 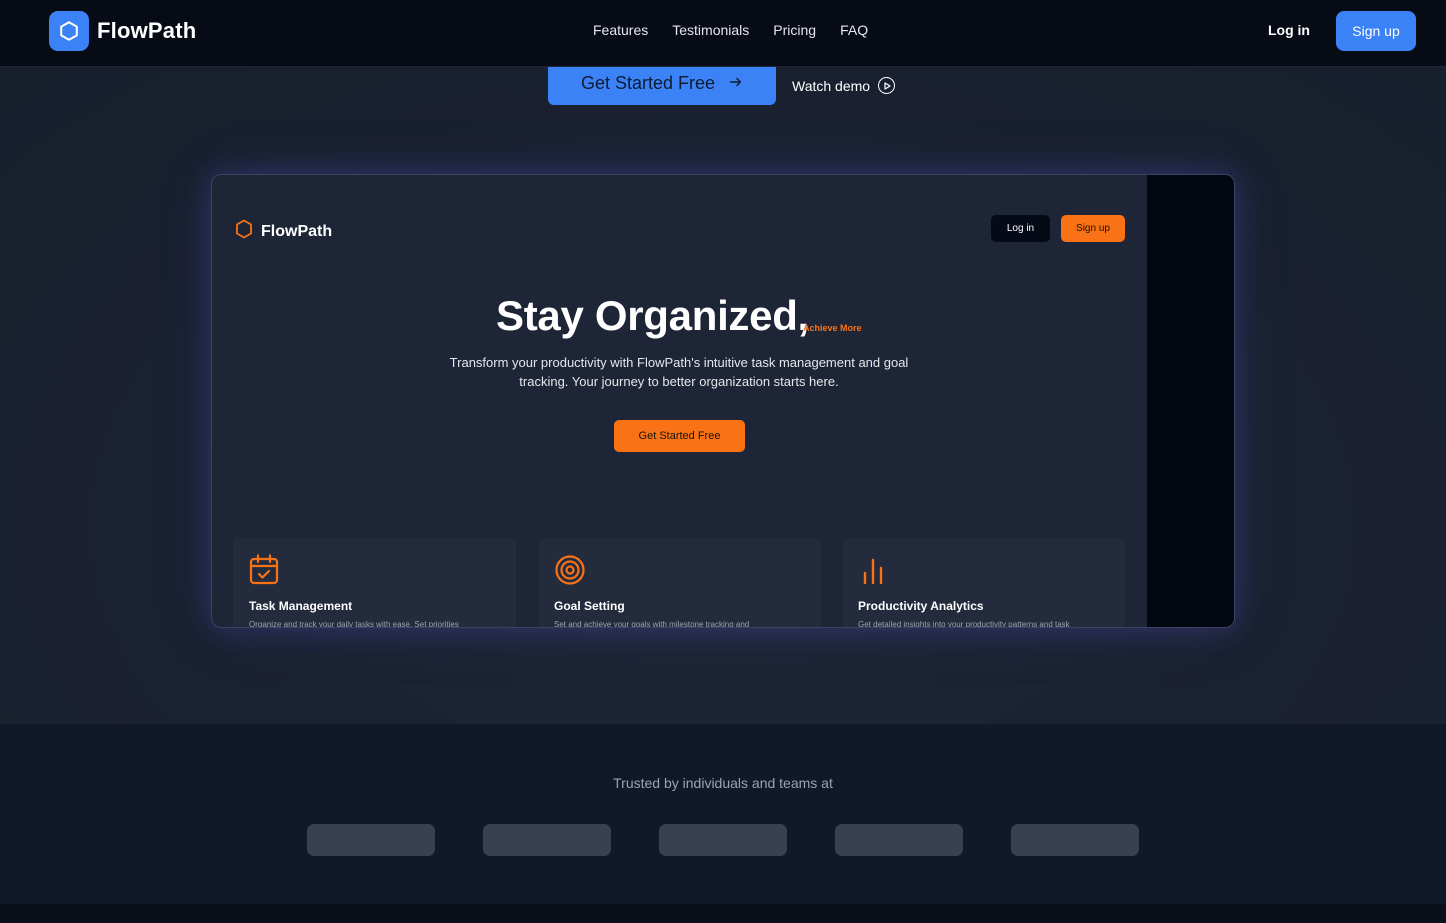 What do you see at coordinates (1289, 30) in the screenshot?
I see `login-link: Log in` at bounding box center [1289, 30].